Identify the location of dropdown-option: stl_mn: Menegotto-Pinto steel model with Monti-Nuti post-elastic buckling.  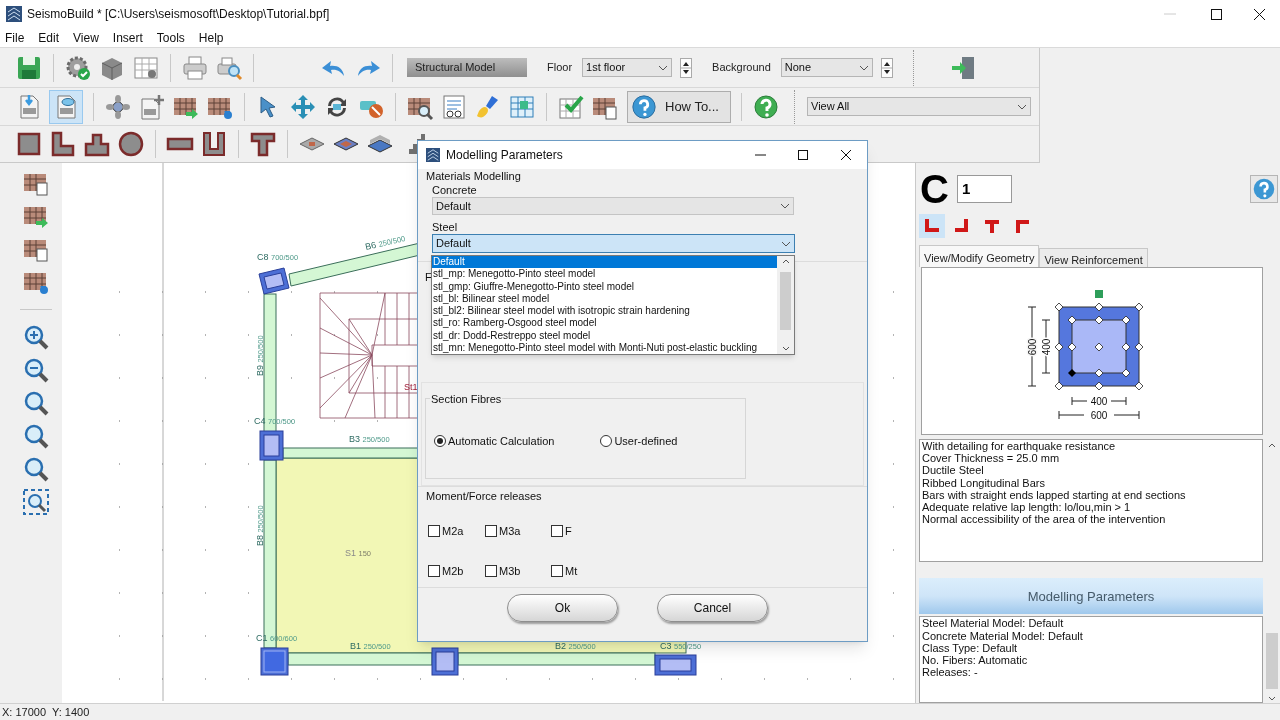
(604, 347).